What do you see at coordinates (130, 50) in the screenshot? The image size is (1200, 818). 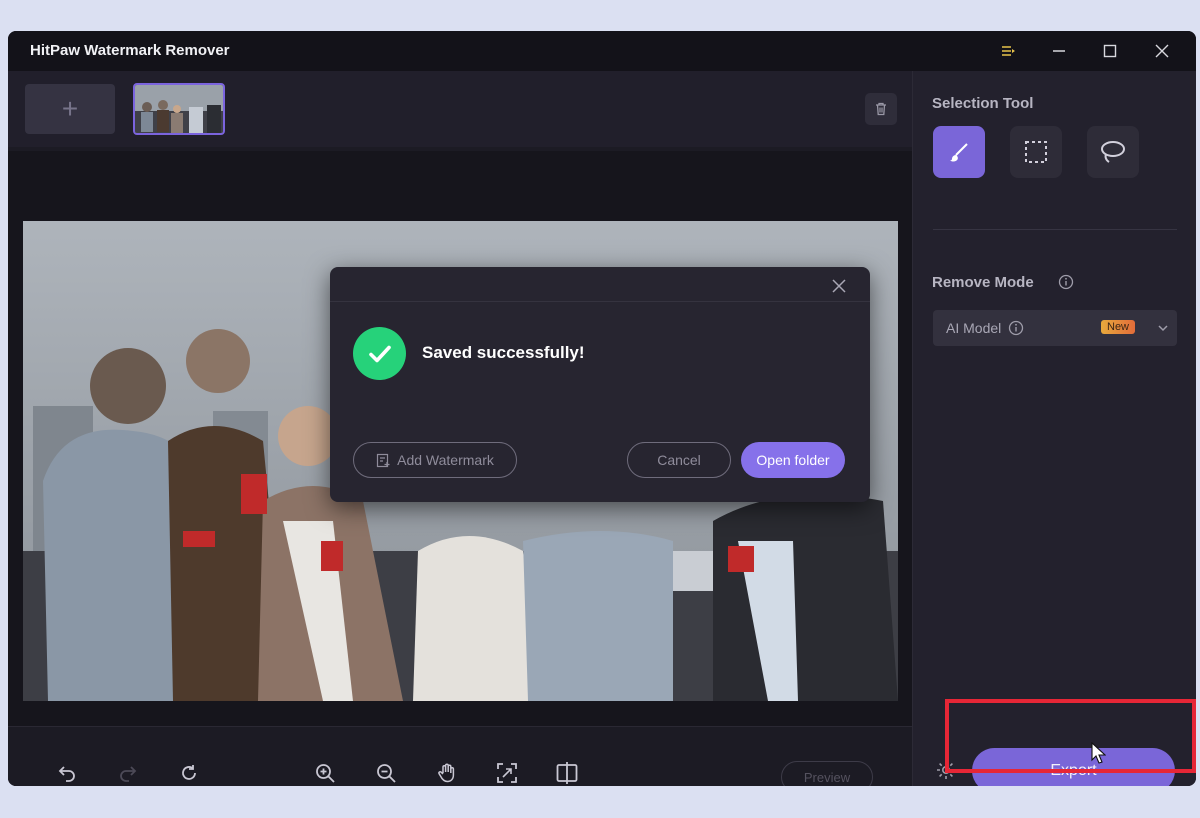 I see `app-title: HitPaw Watermark Remover` at bounding box center [130, 50].